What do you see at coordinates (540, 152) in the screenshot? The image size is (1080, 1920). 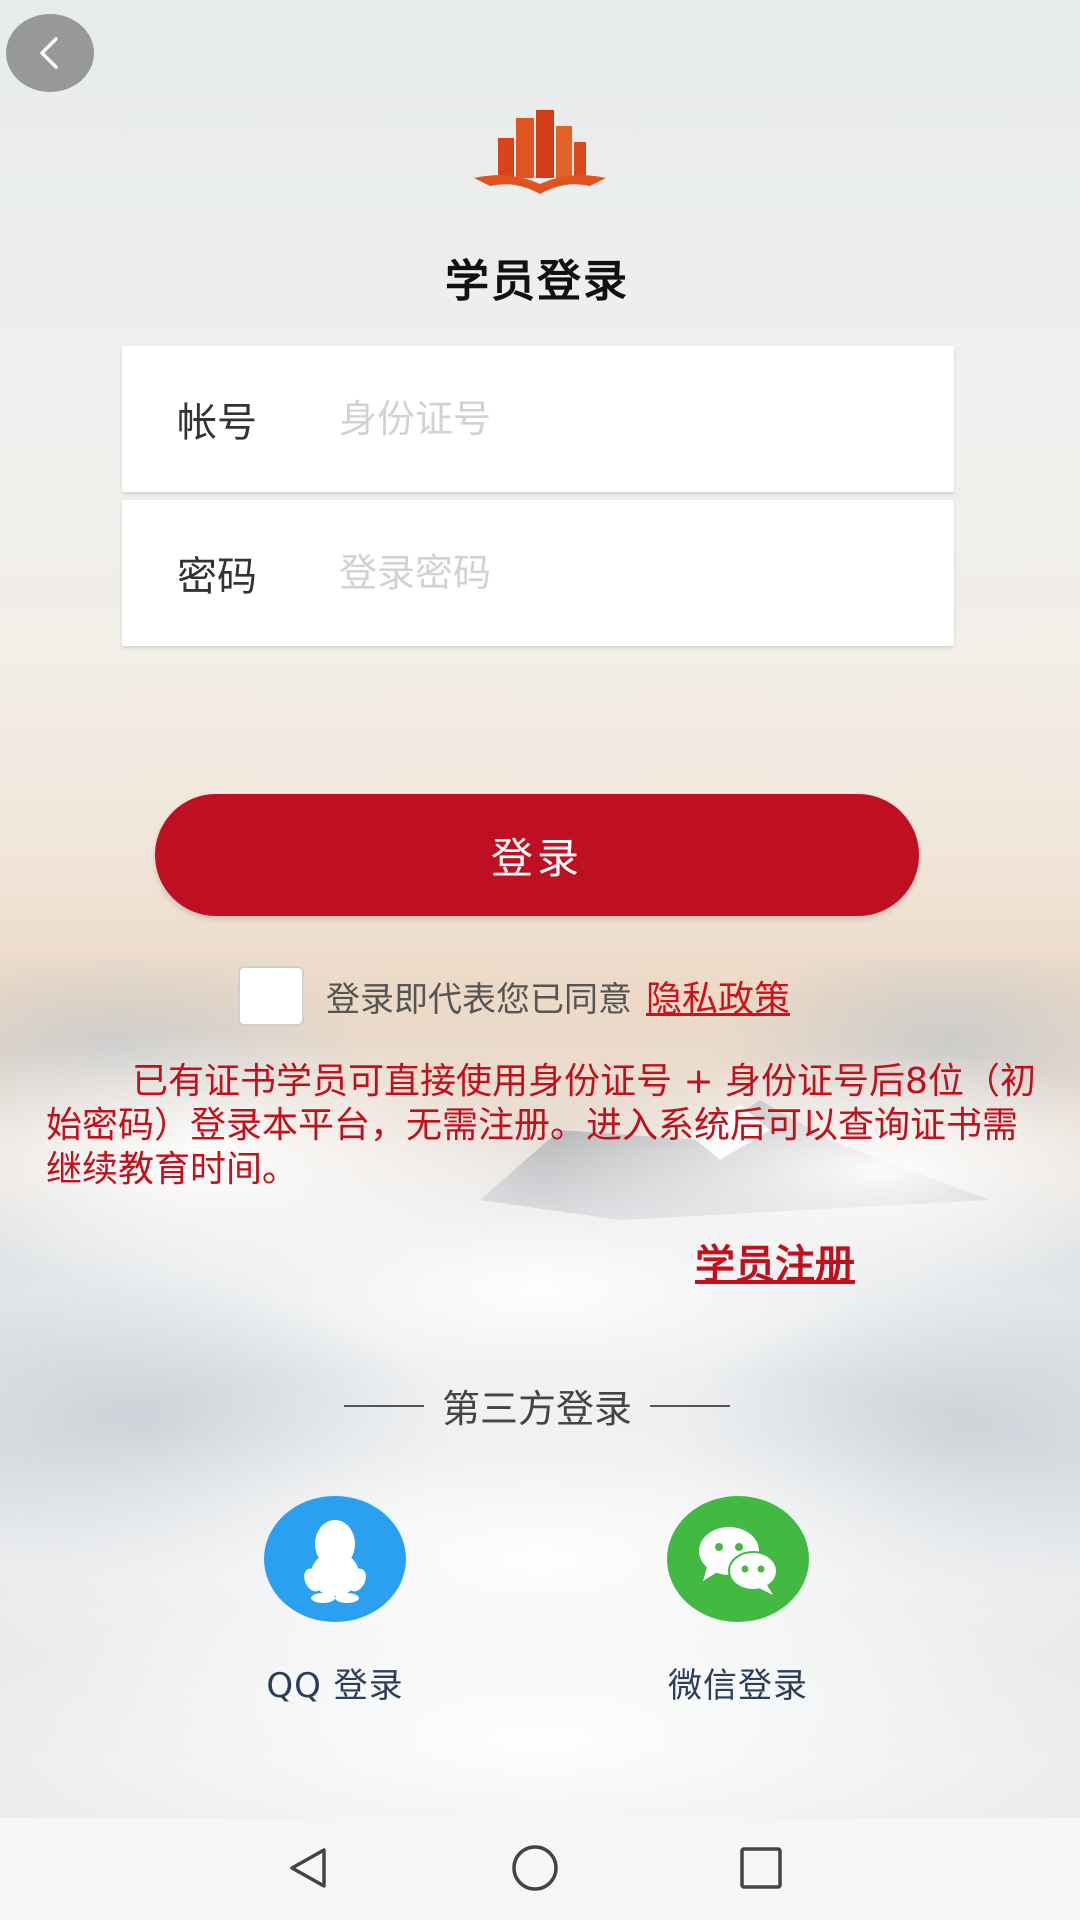 I see `building-book-logo` at bounding box center [540, 152].